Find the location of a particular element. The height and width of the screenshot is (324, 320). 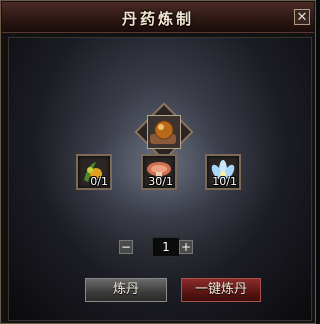

plus-icon: + is located at coordinates (186, 247).